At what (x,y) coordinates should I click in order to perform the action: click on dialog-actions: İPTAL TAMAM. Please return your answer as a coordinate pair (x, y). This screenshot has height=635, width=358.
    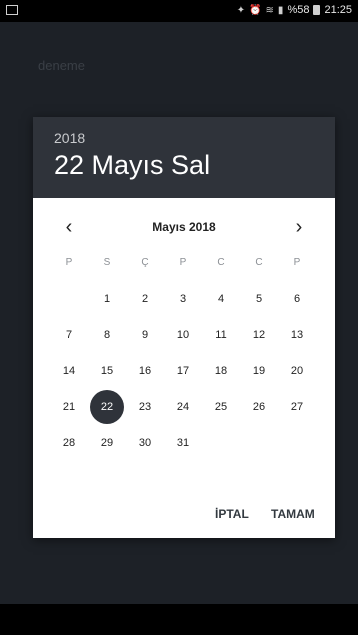
    Looking at the image, I should click on (184, 517).